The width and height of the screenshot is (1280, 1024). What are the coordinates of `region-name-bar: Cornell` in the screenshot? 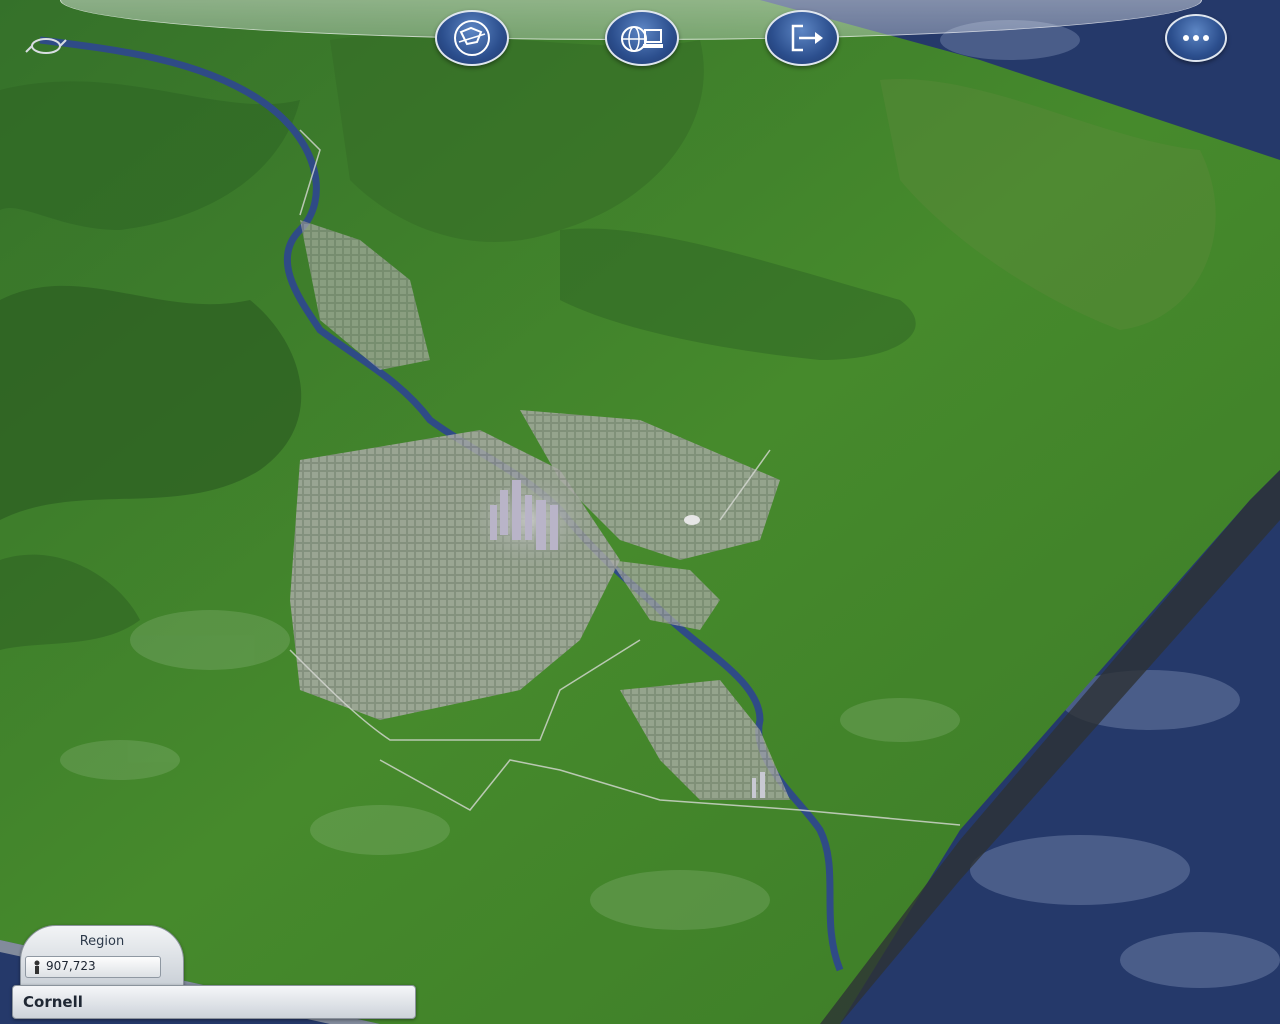 It's located at (214, 1002).